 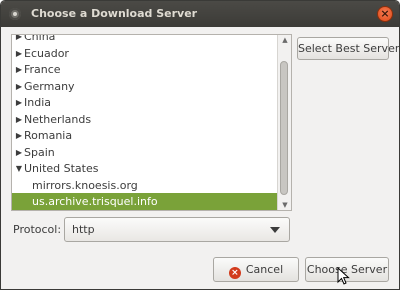 What do you see at coordinates (264, 269) in the screenshot?
I see `cancel-label: Cancel` at bounding box center [264, 269].